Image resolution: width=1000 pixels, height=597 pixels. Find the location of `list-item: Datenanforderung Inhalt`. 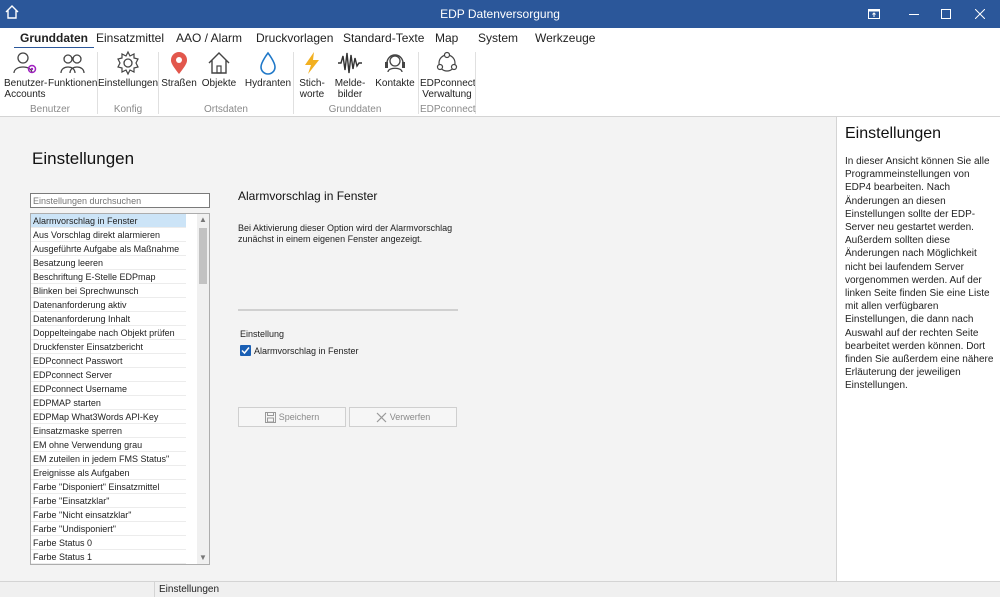

list-item: Datenanforderung Inhalt is located at coordinates (108, 319).